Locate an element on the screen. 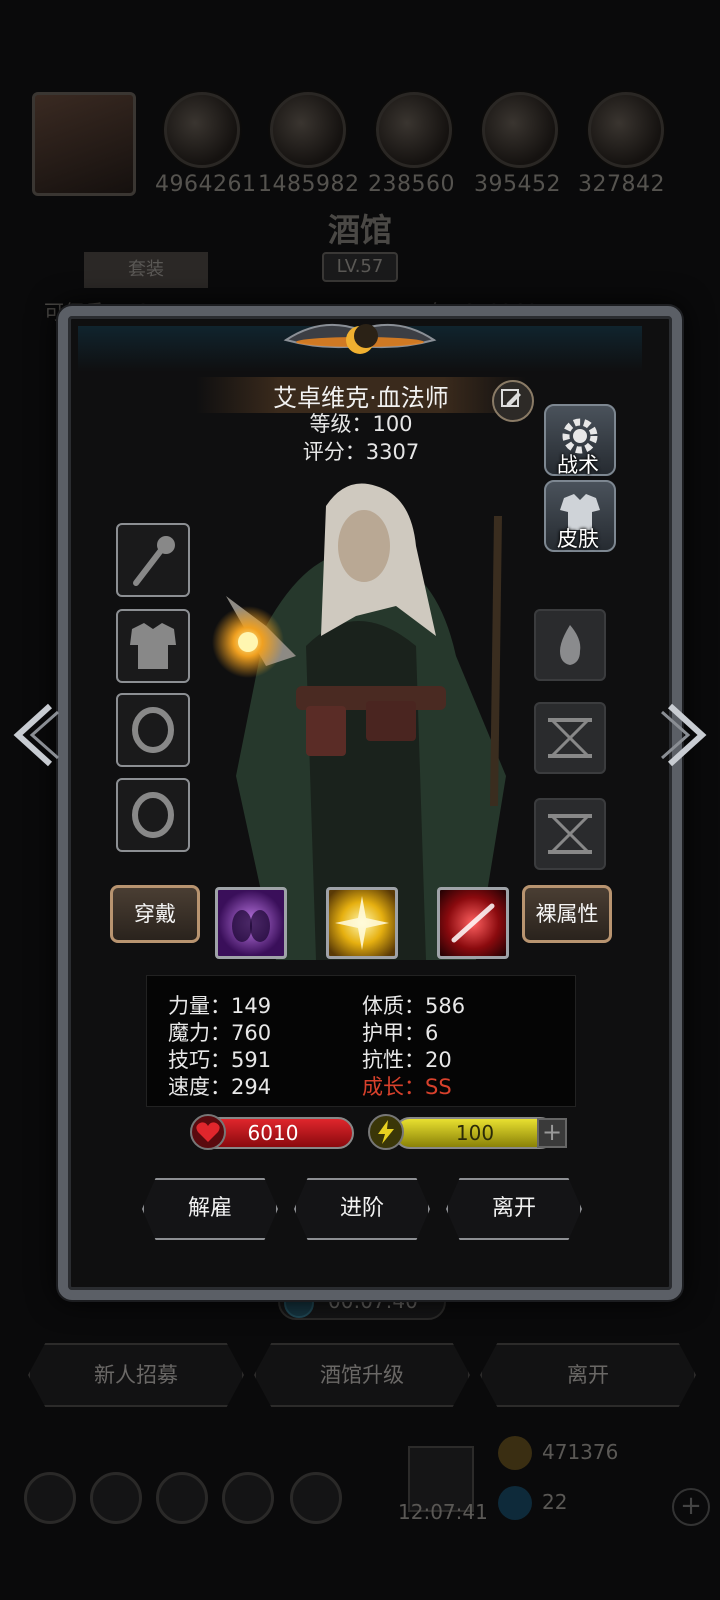  leave-button: 离开 is located at coordinates (514, 1209).